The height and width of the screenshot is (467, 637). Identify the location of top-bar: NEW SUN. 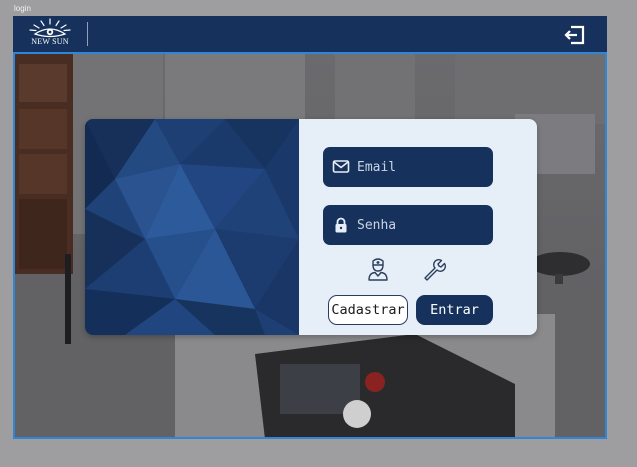
(310, 35).